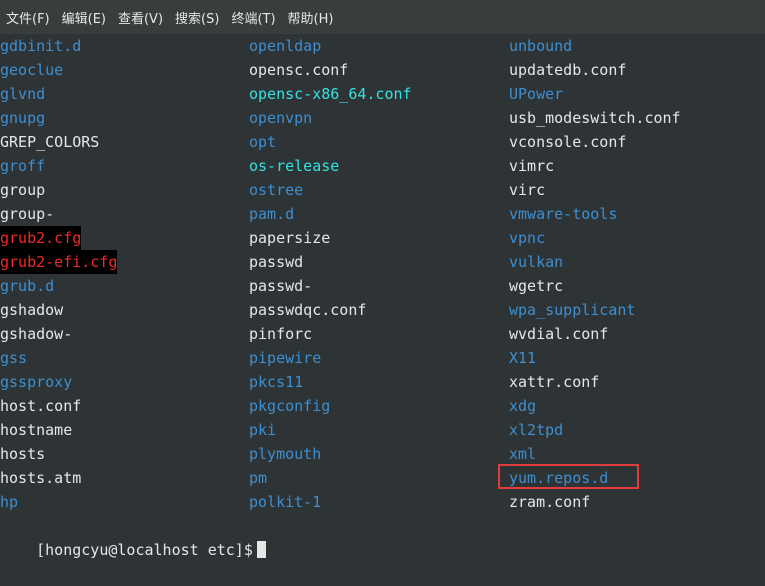  Describe the element at coordinates (294, 166) in the screenshot. I see `listing-entry: os-release` at that location.